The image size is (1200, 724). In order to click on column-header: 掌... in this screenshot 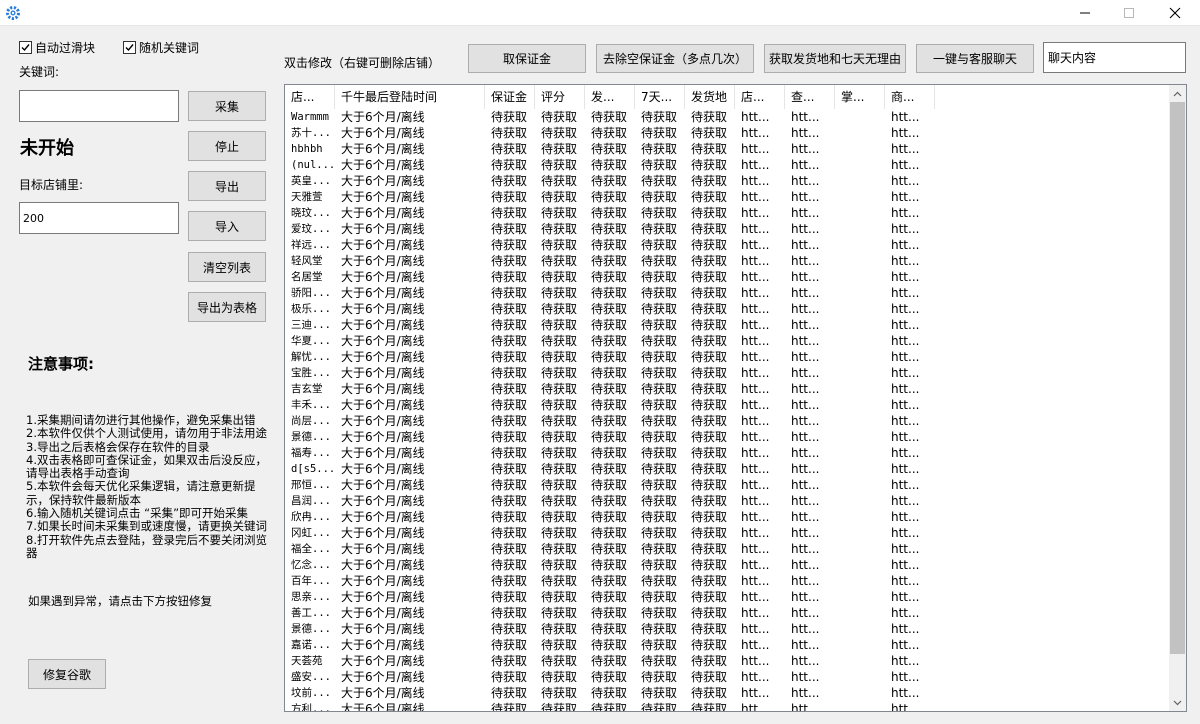, I will do `click(860, 97)`.